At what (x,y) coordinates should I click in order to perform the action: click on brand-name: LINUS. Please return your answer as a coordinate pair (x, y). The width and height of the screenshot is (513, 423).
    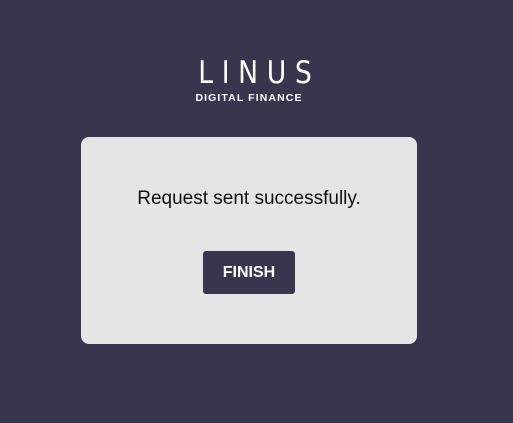
    Looking at the image, I should click on (259, 73).